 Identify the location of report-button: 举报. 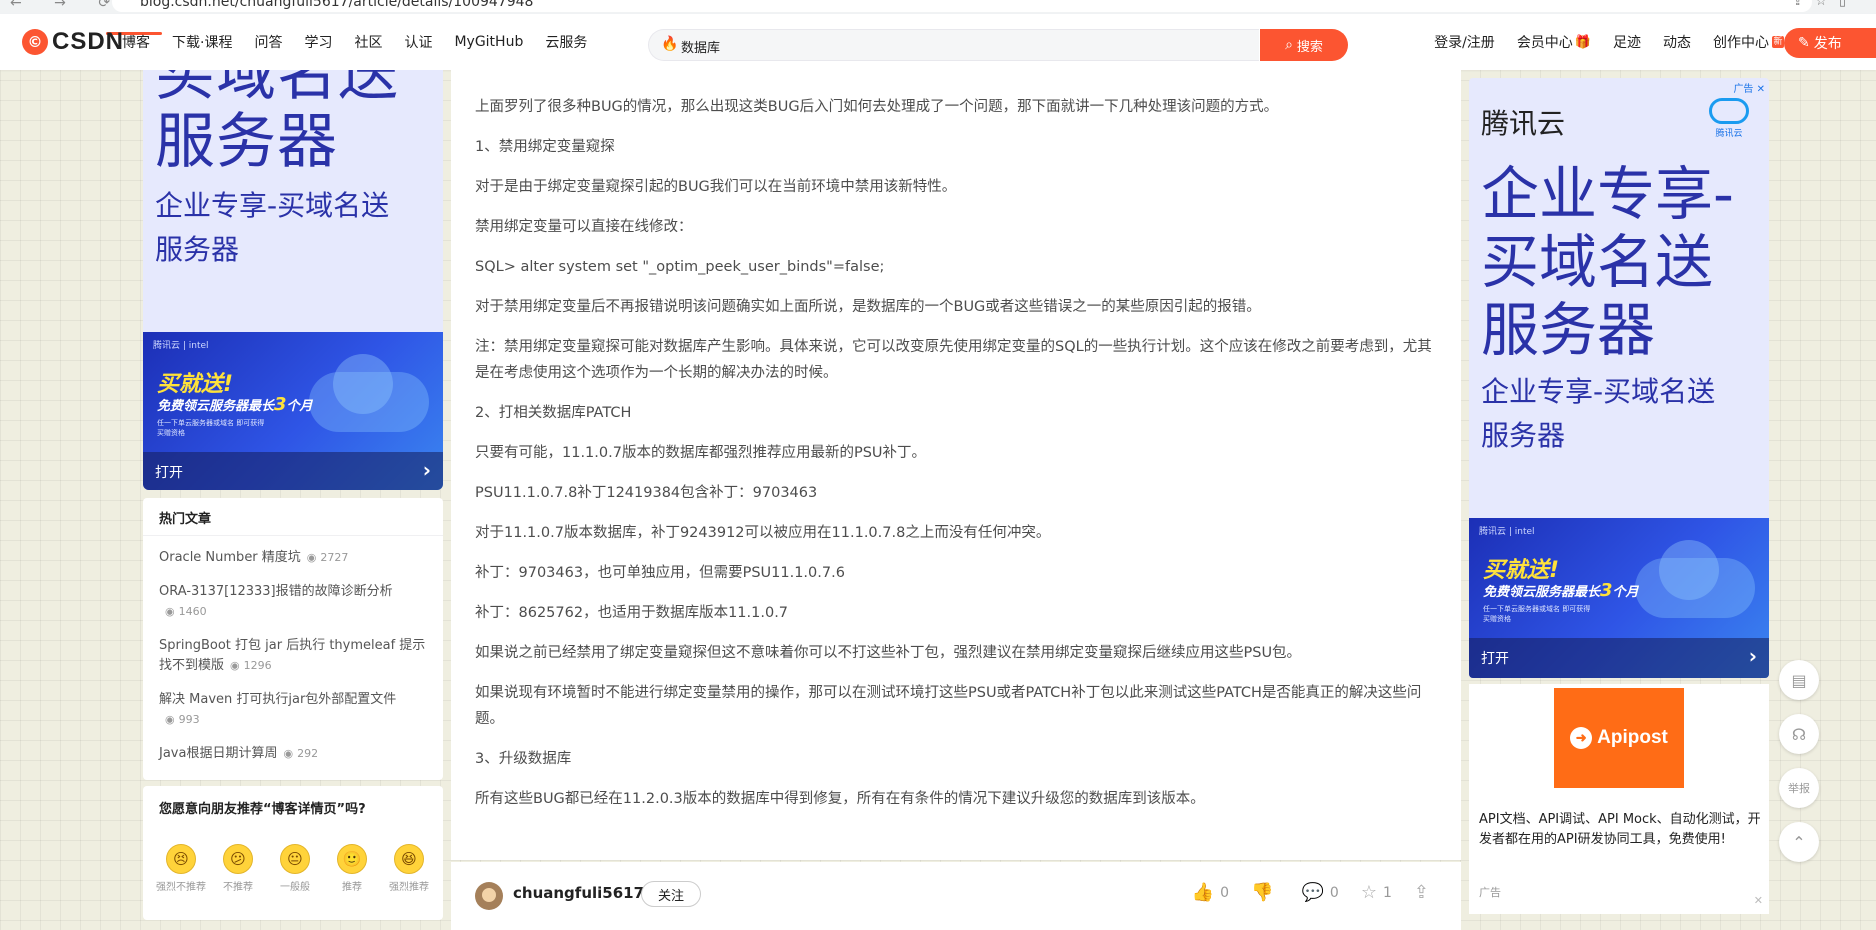
(1799, 788).